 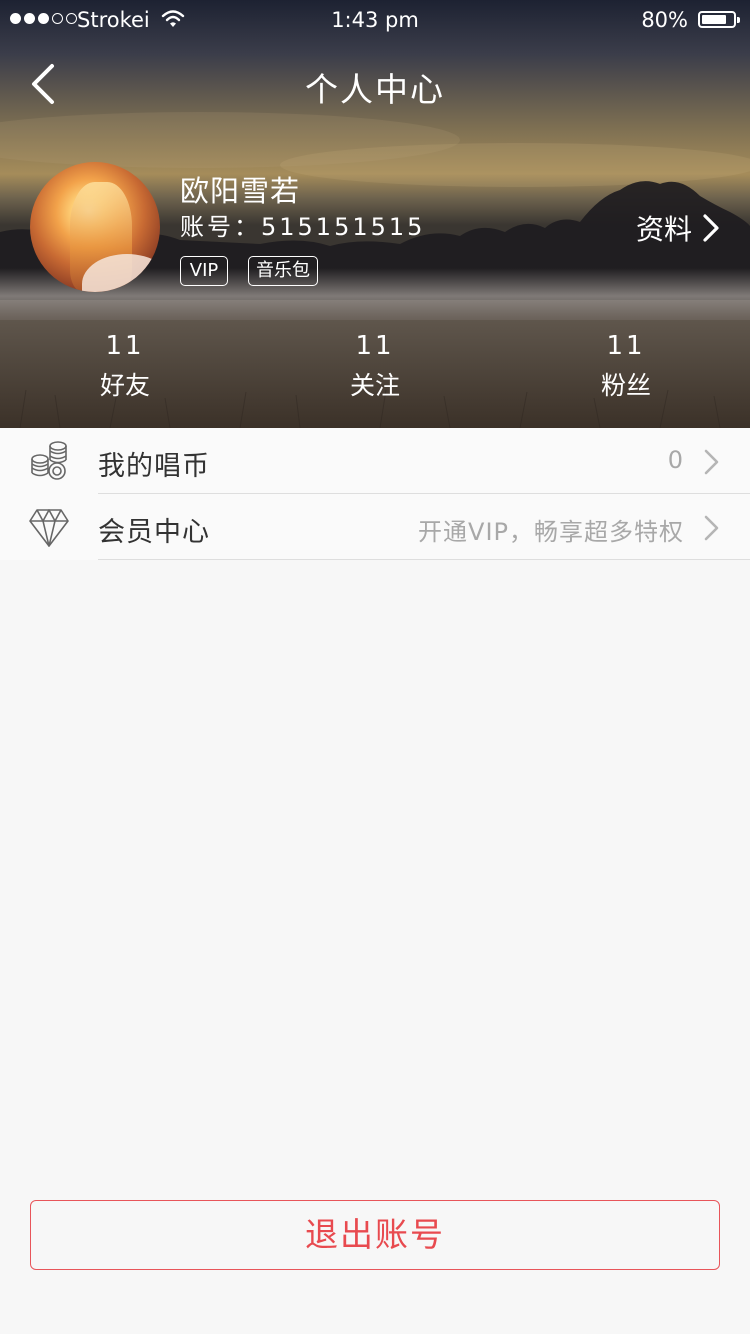 I want to click on status-time: 1:43 pm, so click(x=375, y=20).